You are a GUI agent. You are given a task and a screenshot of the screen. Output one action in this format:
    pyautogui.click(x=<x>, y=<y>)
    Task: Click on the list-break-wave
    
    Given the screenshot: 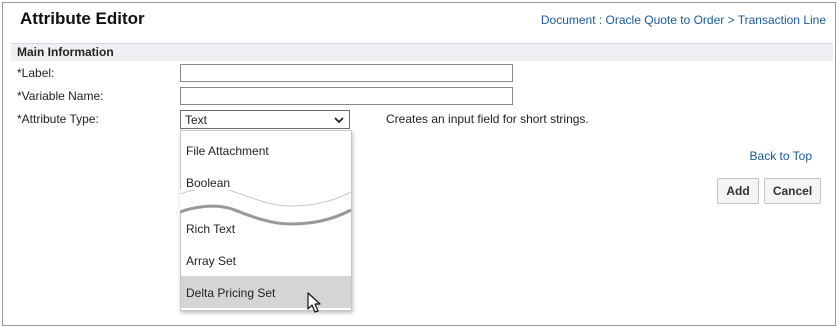 What is the action you would take?
    pyautogui.click(x=265, y=208)
    